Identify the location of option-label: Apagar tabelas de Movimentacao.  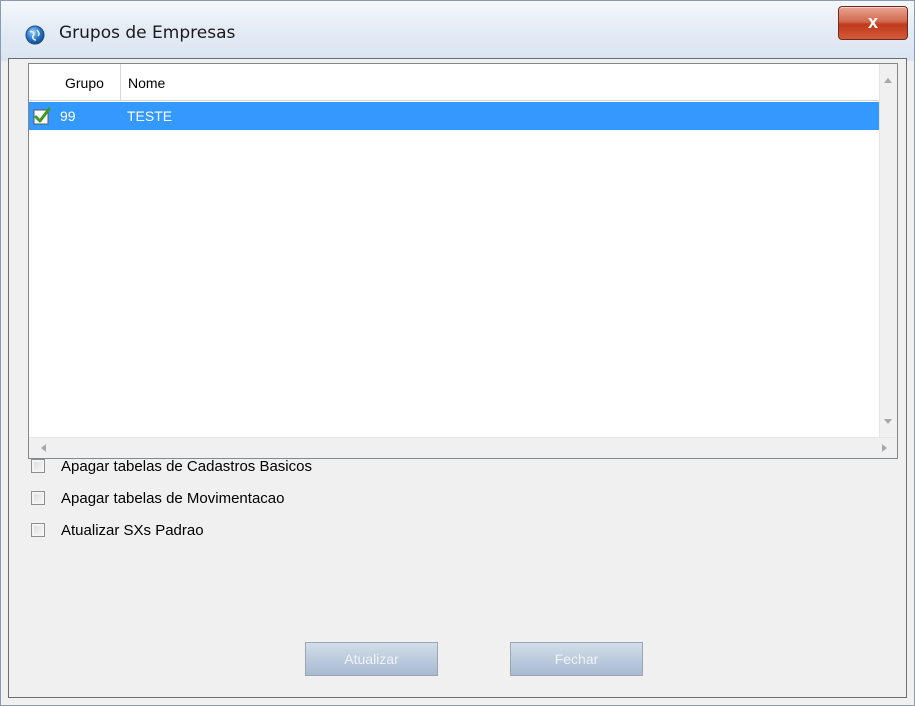
(173, 498).